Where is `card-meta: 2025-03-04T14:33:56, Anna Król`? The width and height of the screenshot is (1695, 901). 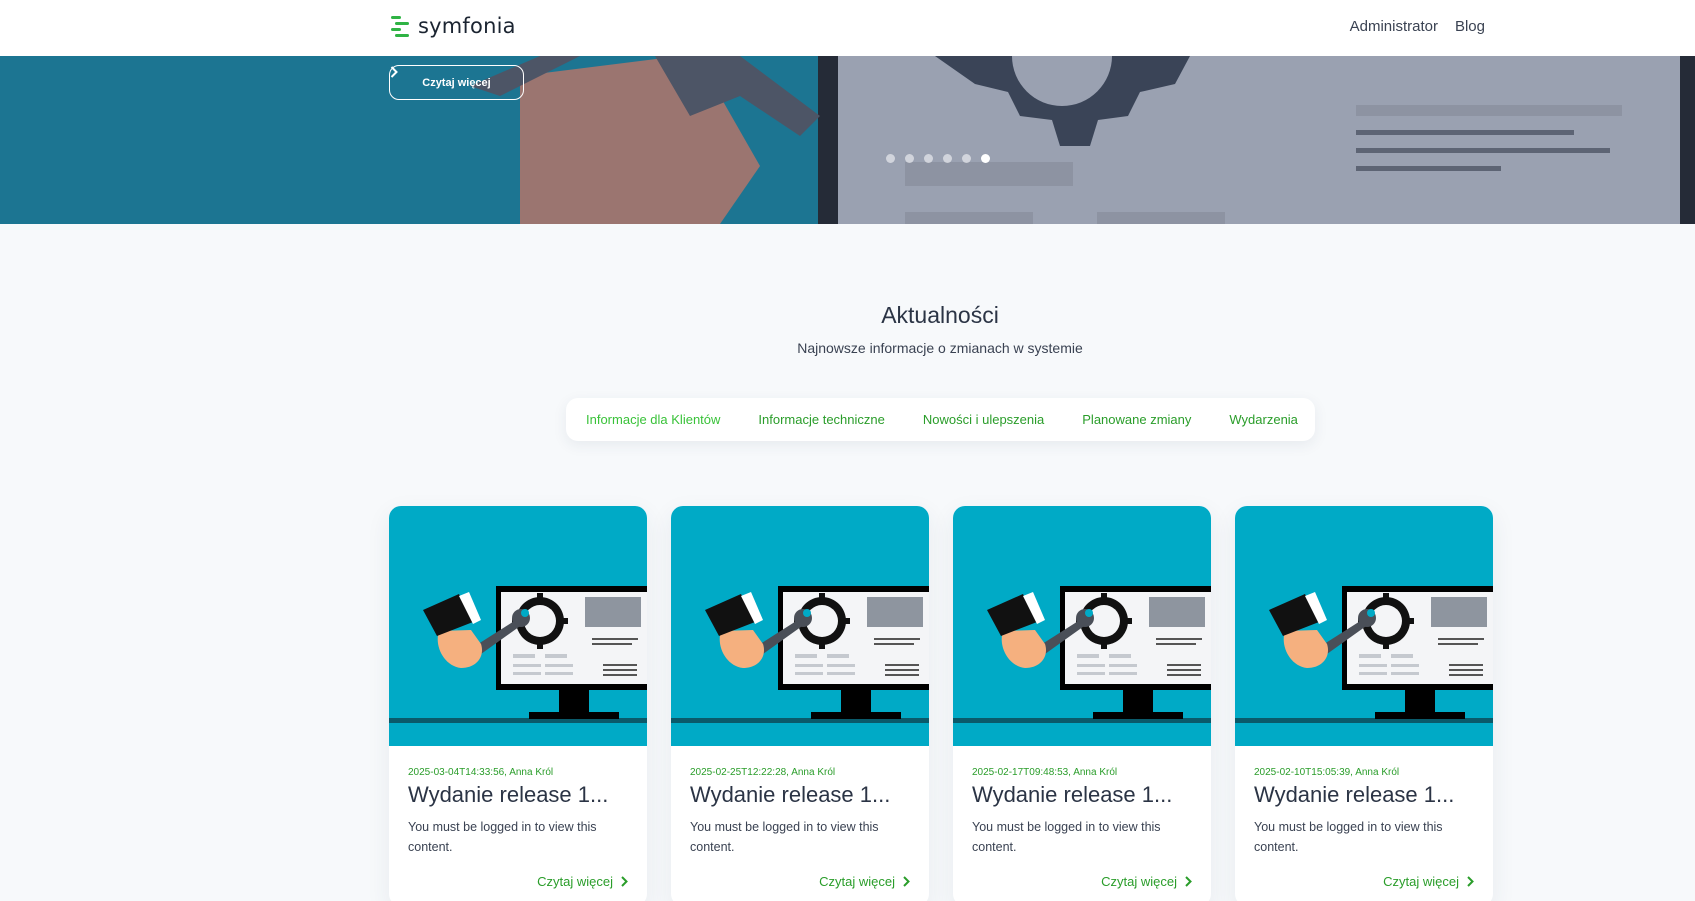 card-meta: 2025-03-04T14:33:56, Anna Król is located at coordinates (481, 772).